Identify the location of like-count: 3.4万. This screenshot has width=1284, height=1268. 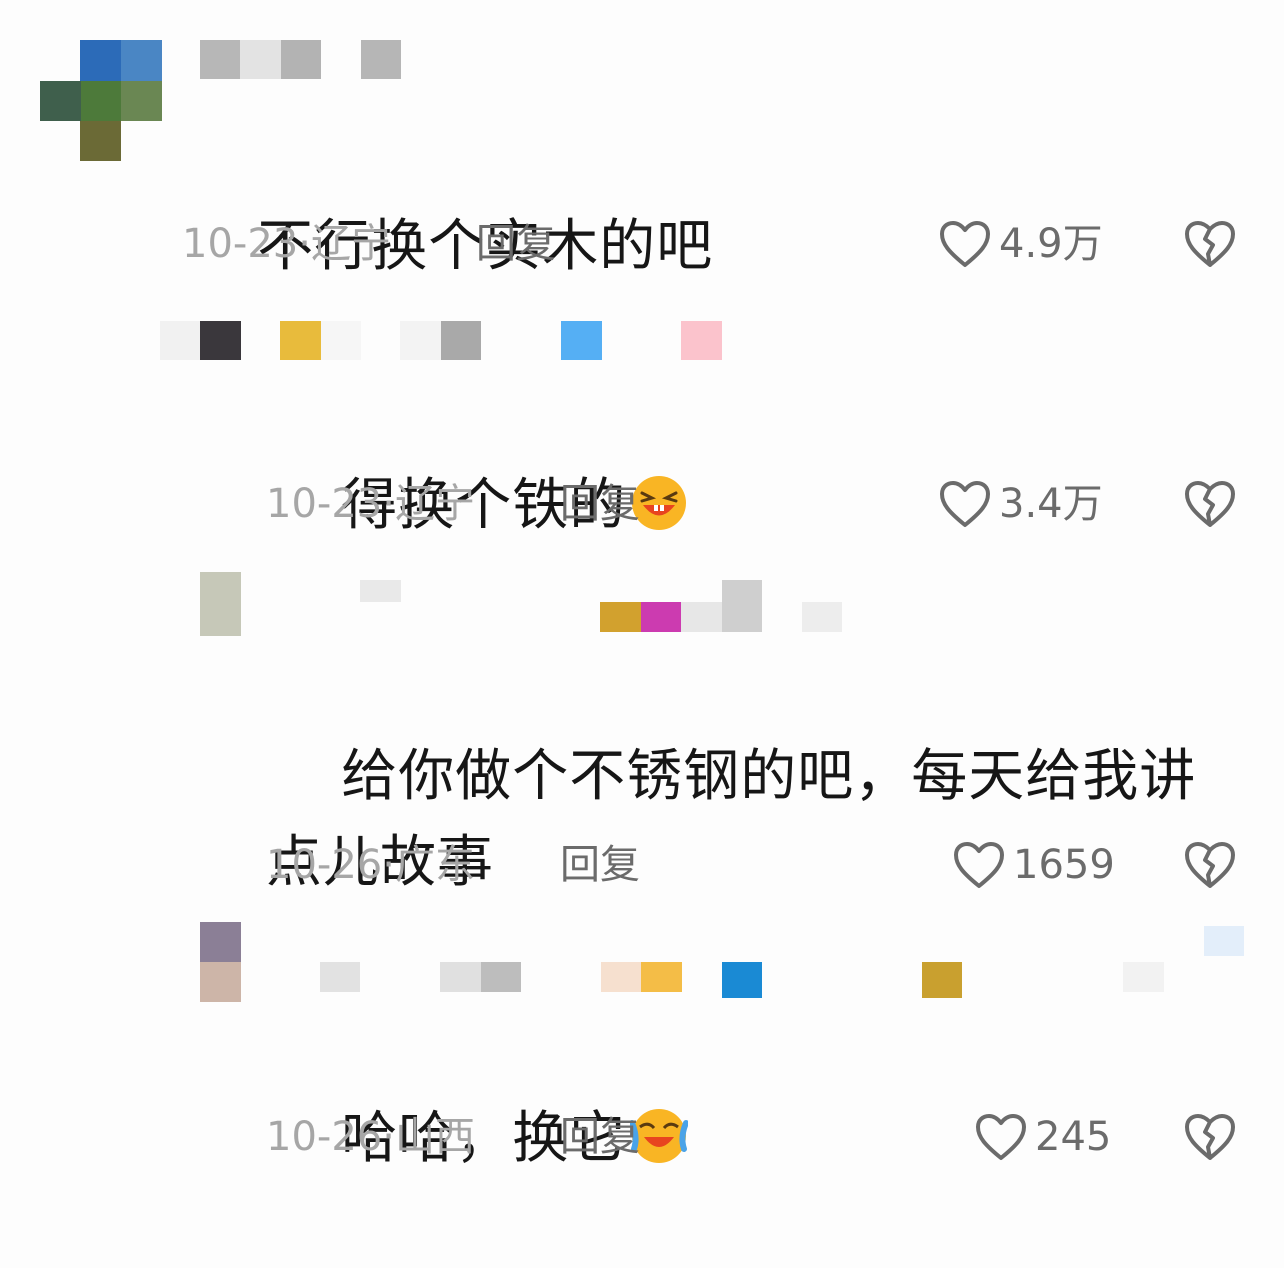
(1051, 504).